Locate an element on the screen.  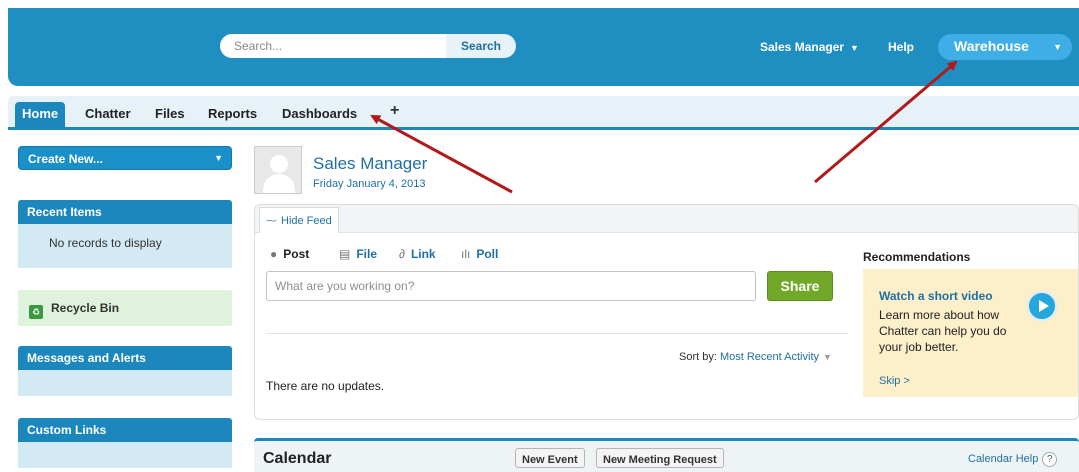
speech-bubble-icon: ● is located at coordinates (274, 254).